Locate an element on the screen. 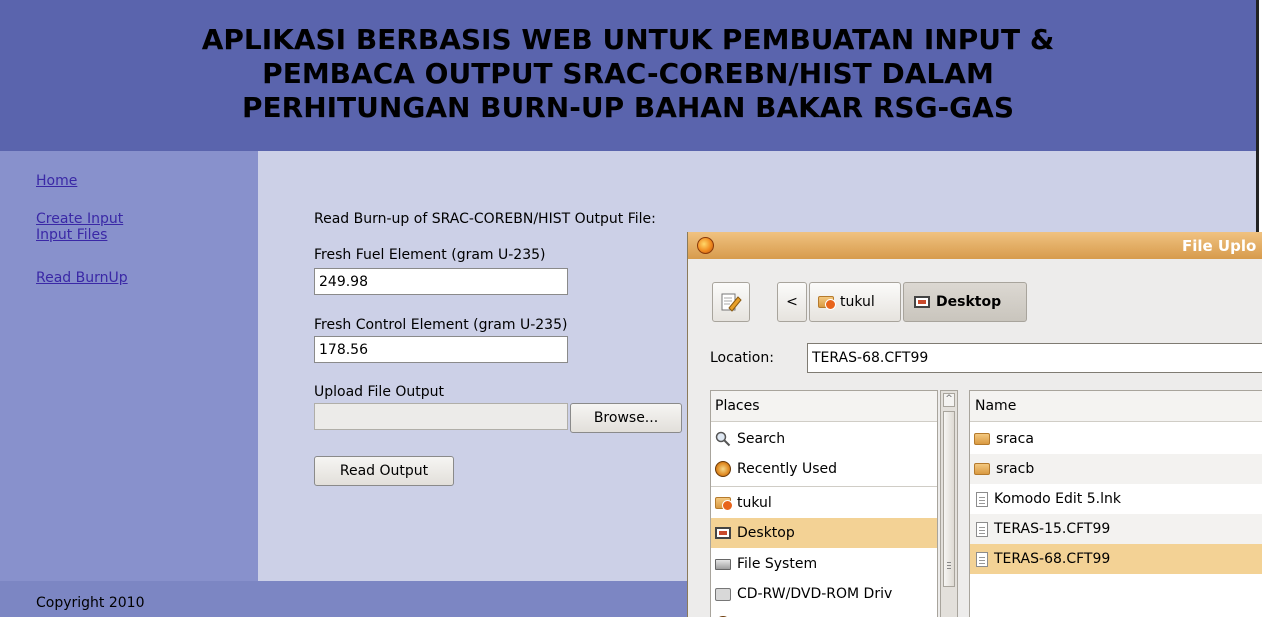 The image size is (1262, 617). path-tukul-label: tukul is located at coordinates (857, 302).